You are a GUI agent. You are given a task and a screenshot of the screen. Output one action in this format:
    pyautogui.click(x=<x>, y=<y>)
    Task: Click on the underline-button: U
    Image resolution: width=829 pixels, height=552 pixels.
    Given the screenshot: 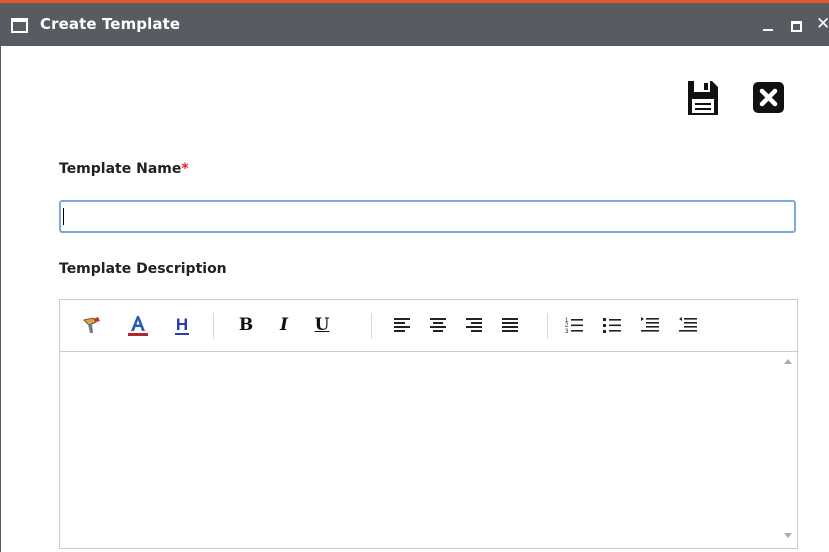 What is the action you would take?
    pyautogui.click(x=322, y=325)
    